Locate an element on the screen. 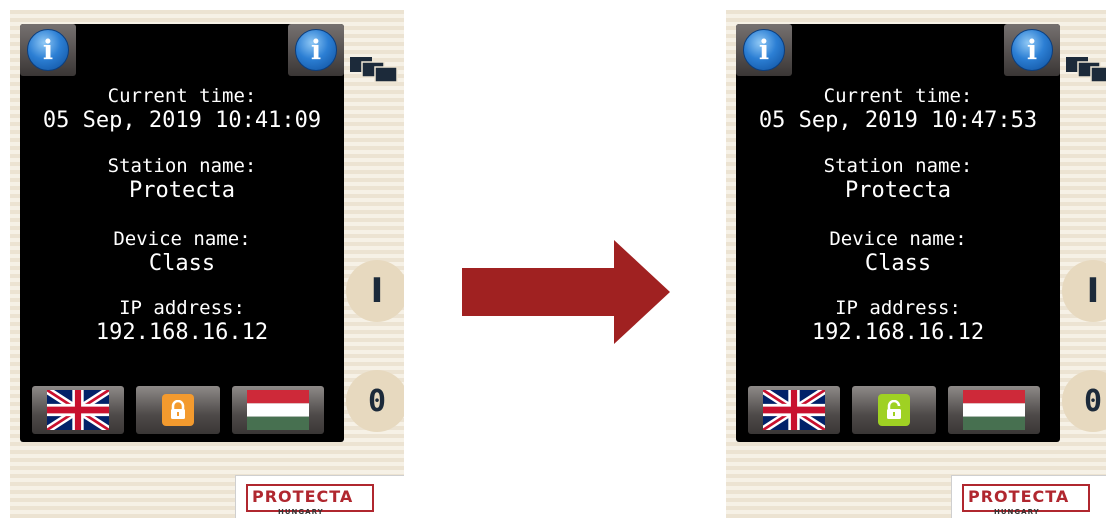 The height and width of the screenshot is (518, 1106). lock-open-icon is located at coordinates (894, 410).